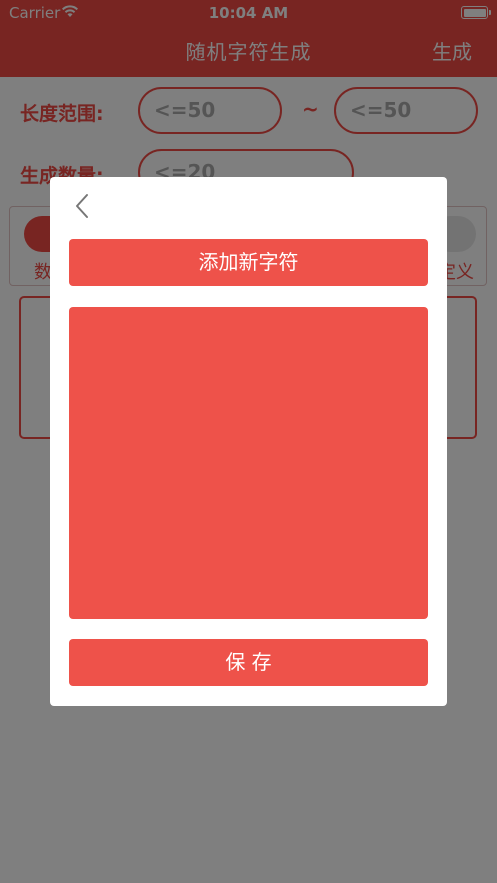 The width and height of the screenshot is (497, 883). I want to click on back-button, so click(82, 208).